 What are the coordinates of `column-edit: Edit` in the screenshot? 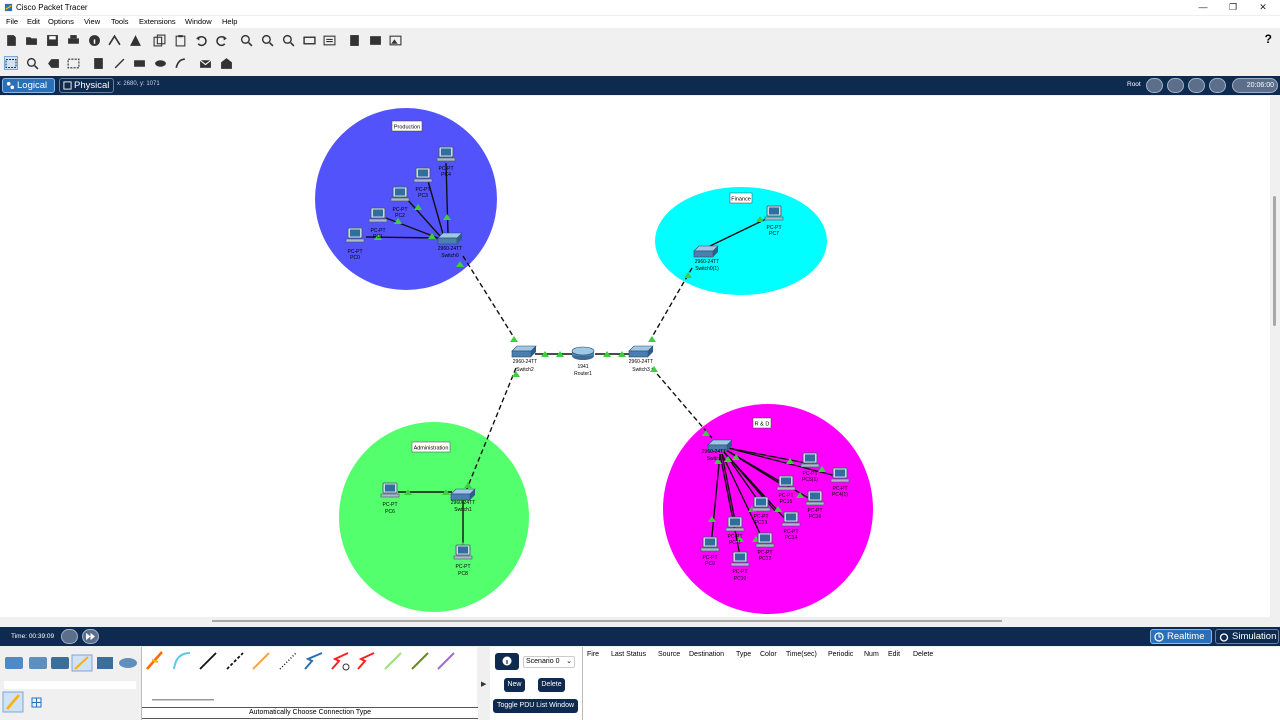 It's located at (894, 654).